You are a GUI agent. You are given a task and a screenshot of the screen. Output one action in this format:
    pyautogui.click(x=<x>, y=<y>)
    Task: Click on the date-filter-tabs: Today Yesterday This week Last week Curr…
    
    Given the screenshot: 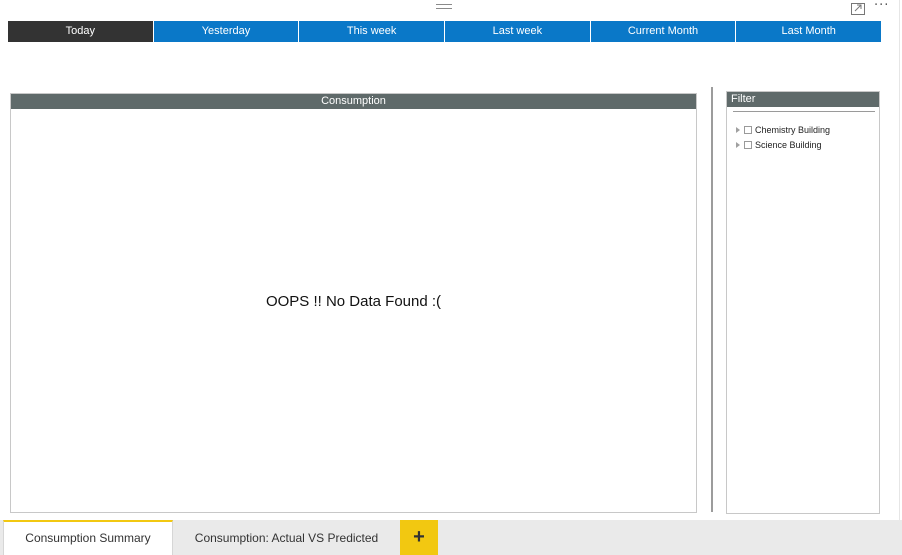 What is the action you would take?
    pyautogui.click(x=445, y=31)
    